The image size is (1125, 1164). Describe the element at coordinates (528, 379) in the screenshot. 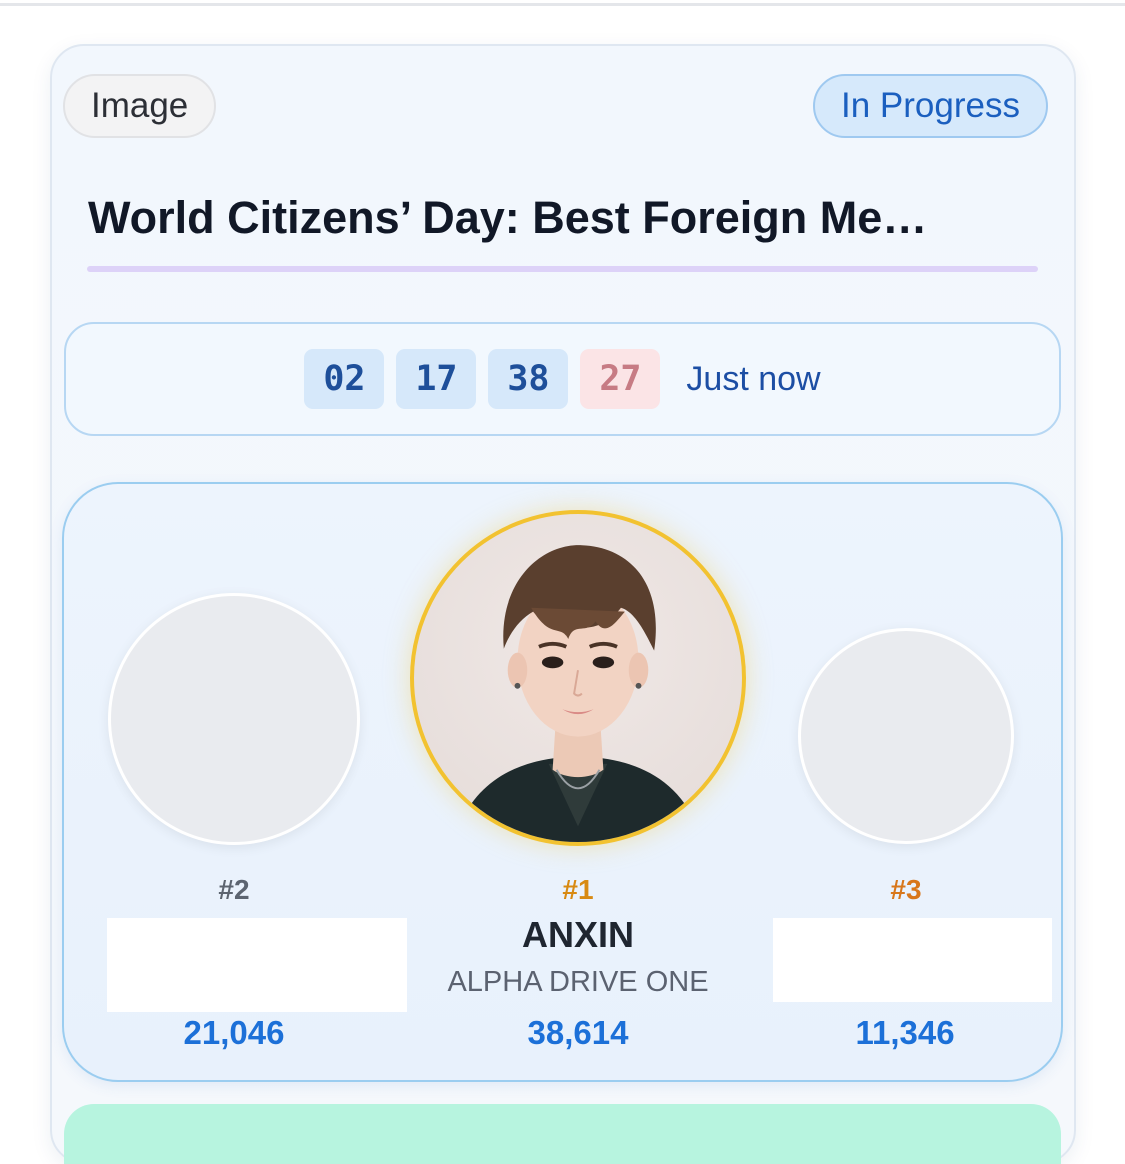

I see `countdown-minutes: 38` at that location.